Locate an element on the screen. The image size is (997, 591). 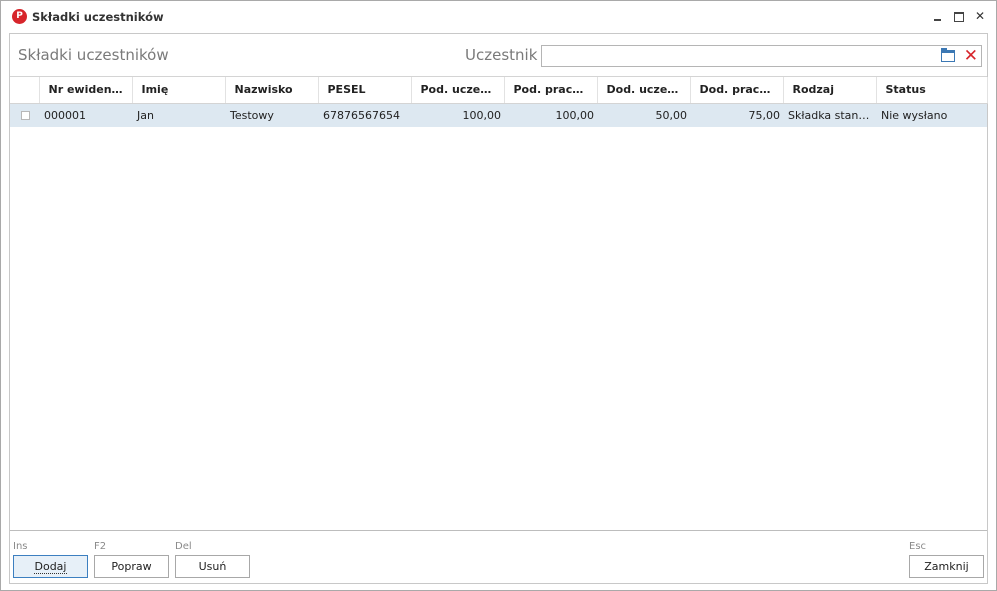
folder-icon is located at coordinates (948, 55).